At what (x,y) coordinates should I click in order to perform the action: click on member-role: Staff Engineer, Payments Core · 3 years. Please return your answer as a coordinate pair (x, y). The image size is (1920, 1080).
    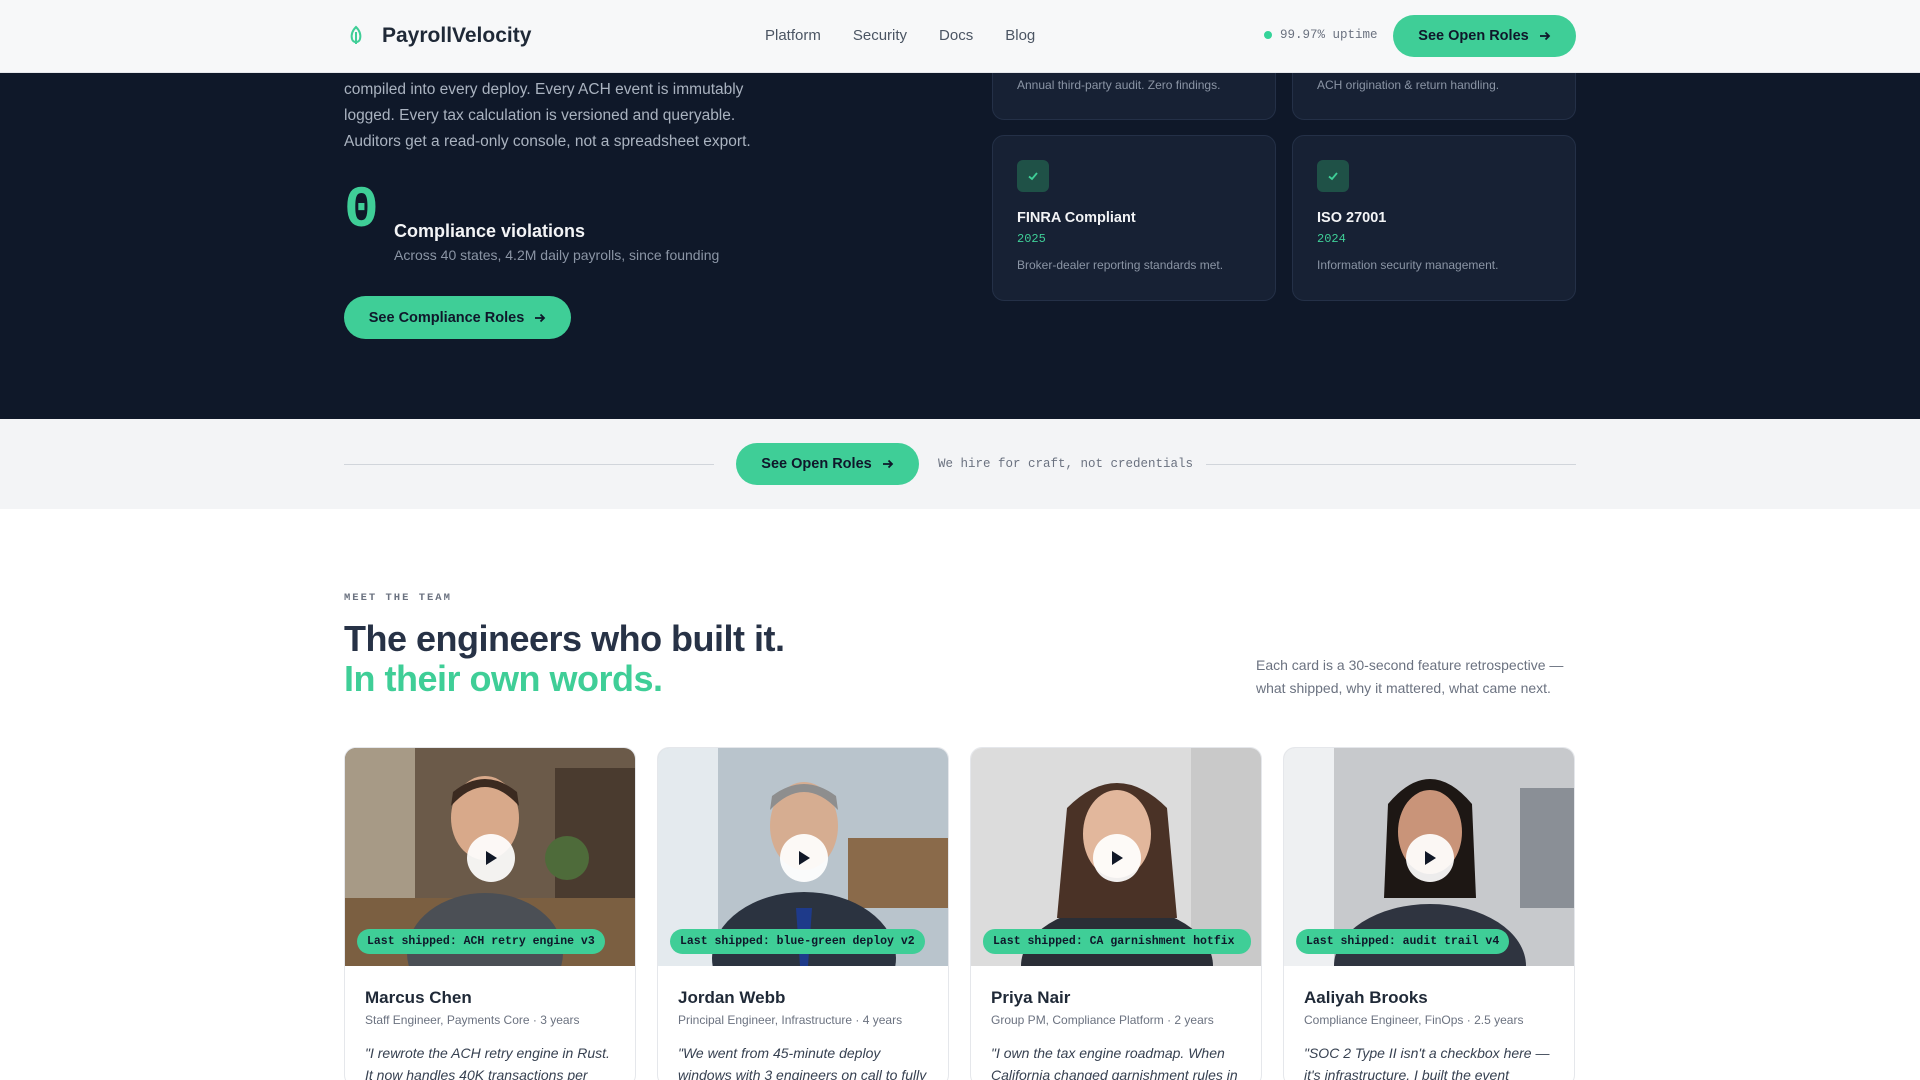
    Looking at the image, I should click on (472, 1020).